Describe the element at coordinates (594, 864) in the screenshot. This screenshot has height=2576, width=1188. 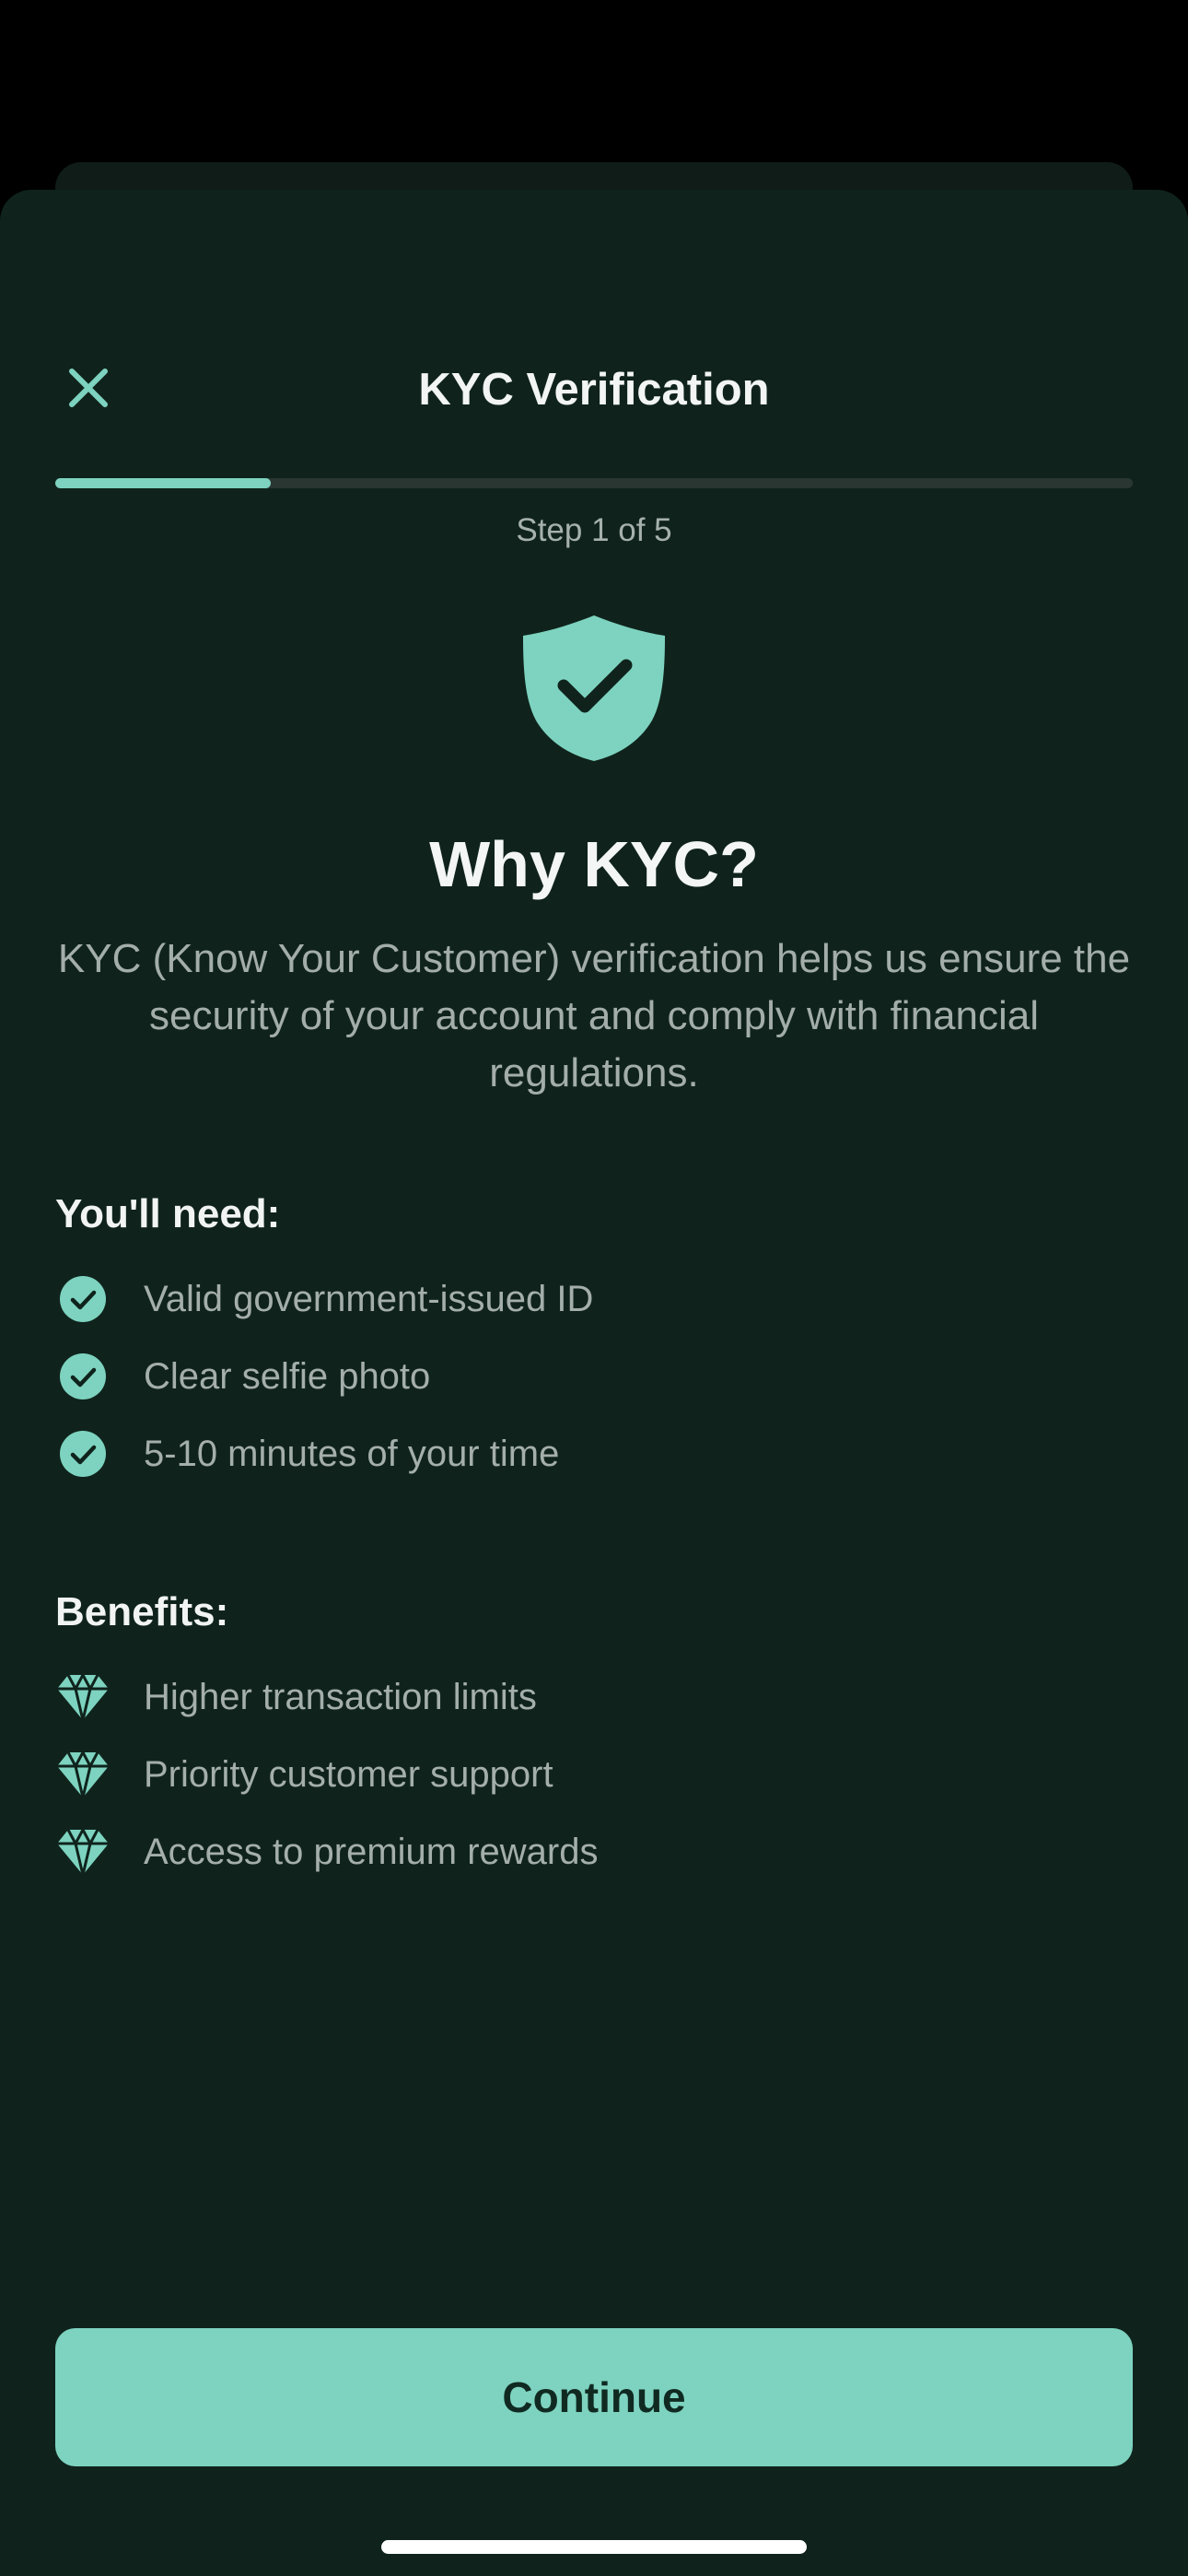
I see `section-heading: Why KYC?` at that location.